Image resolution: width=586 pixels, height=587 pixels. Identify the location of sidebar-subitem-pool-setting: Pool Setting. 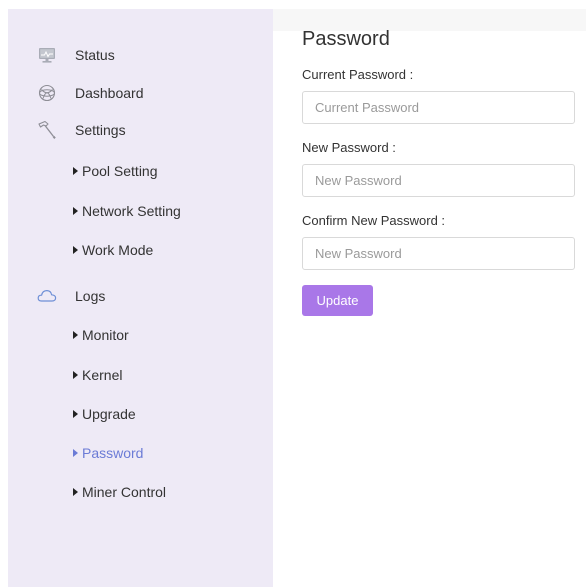
(115, 171).